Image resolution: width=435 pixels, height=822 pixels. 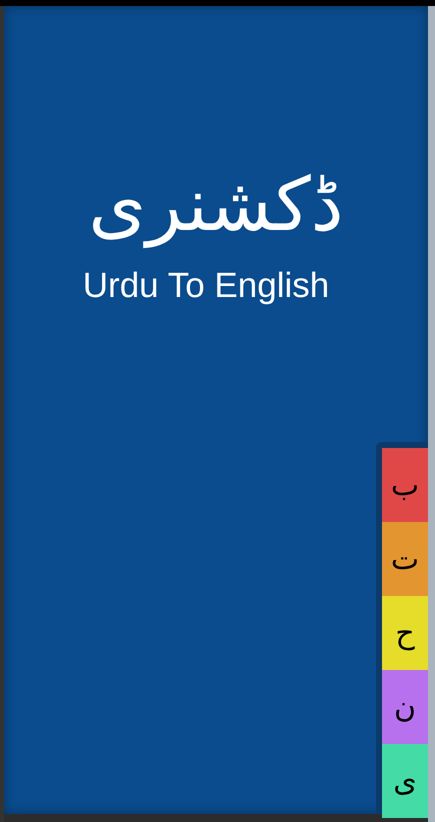 I want to click on letter-tab: ح, so click(x=405, y=633).